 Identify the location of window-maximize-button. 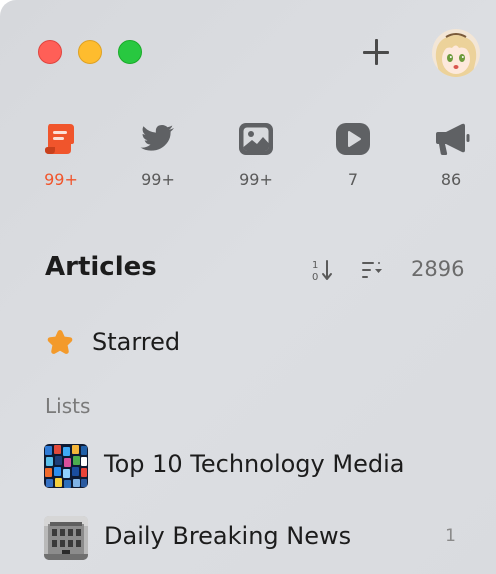
(130, 52).